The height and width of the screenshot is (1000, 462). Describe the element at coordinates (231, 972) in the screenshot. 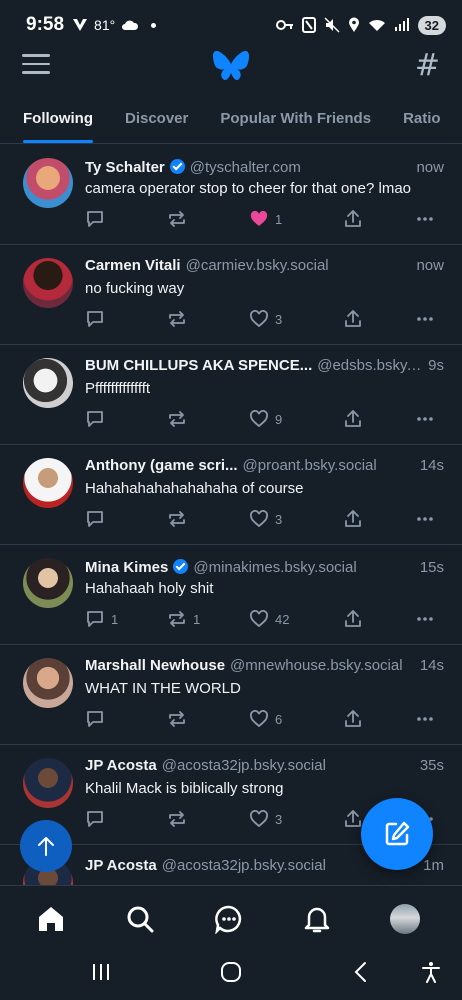

I see `home-button` at that location.